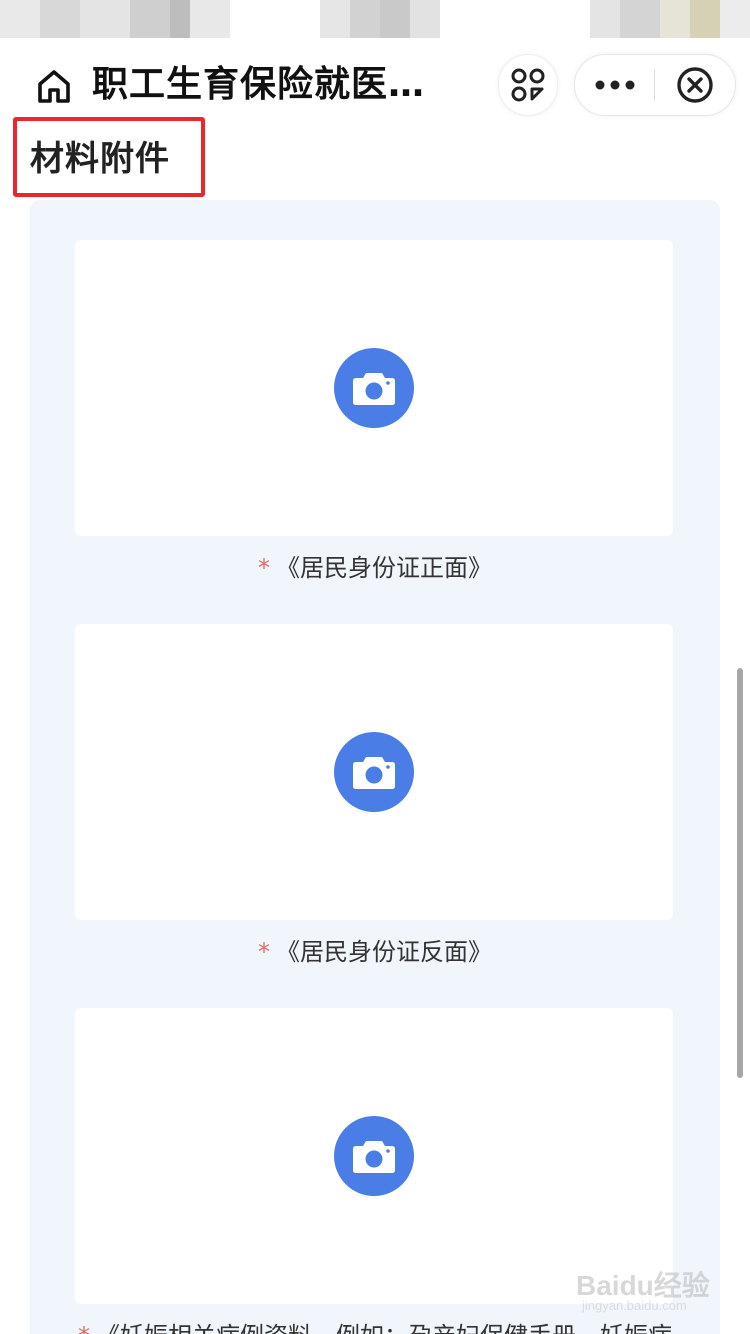 The width and height of the screenshot is (750, 1334). Describe the element at coordinates (656, 1288) in the screenshot. I see `baidu-watermark: Baidu经验 jingyan.baidu.com` at that location.